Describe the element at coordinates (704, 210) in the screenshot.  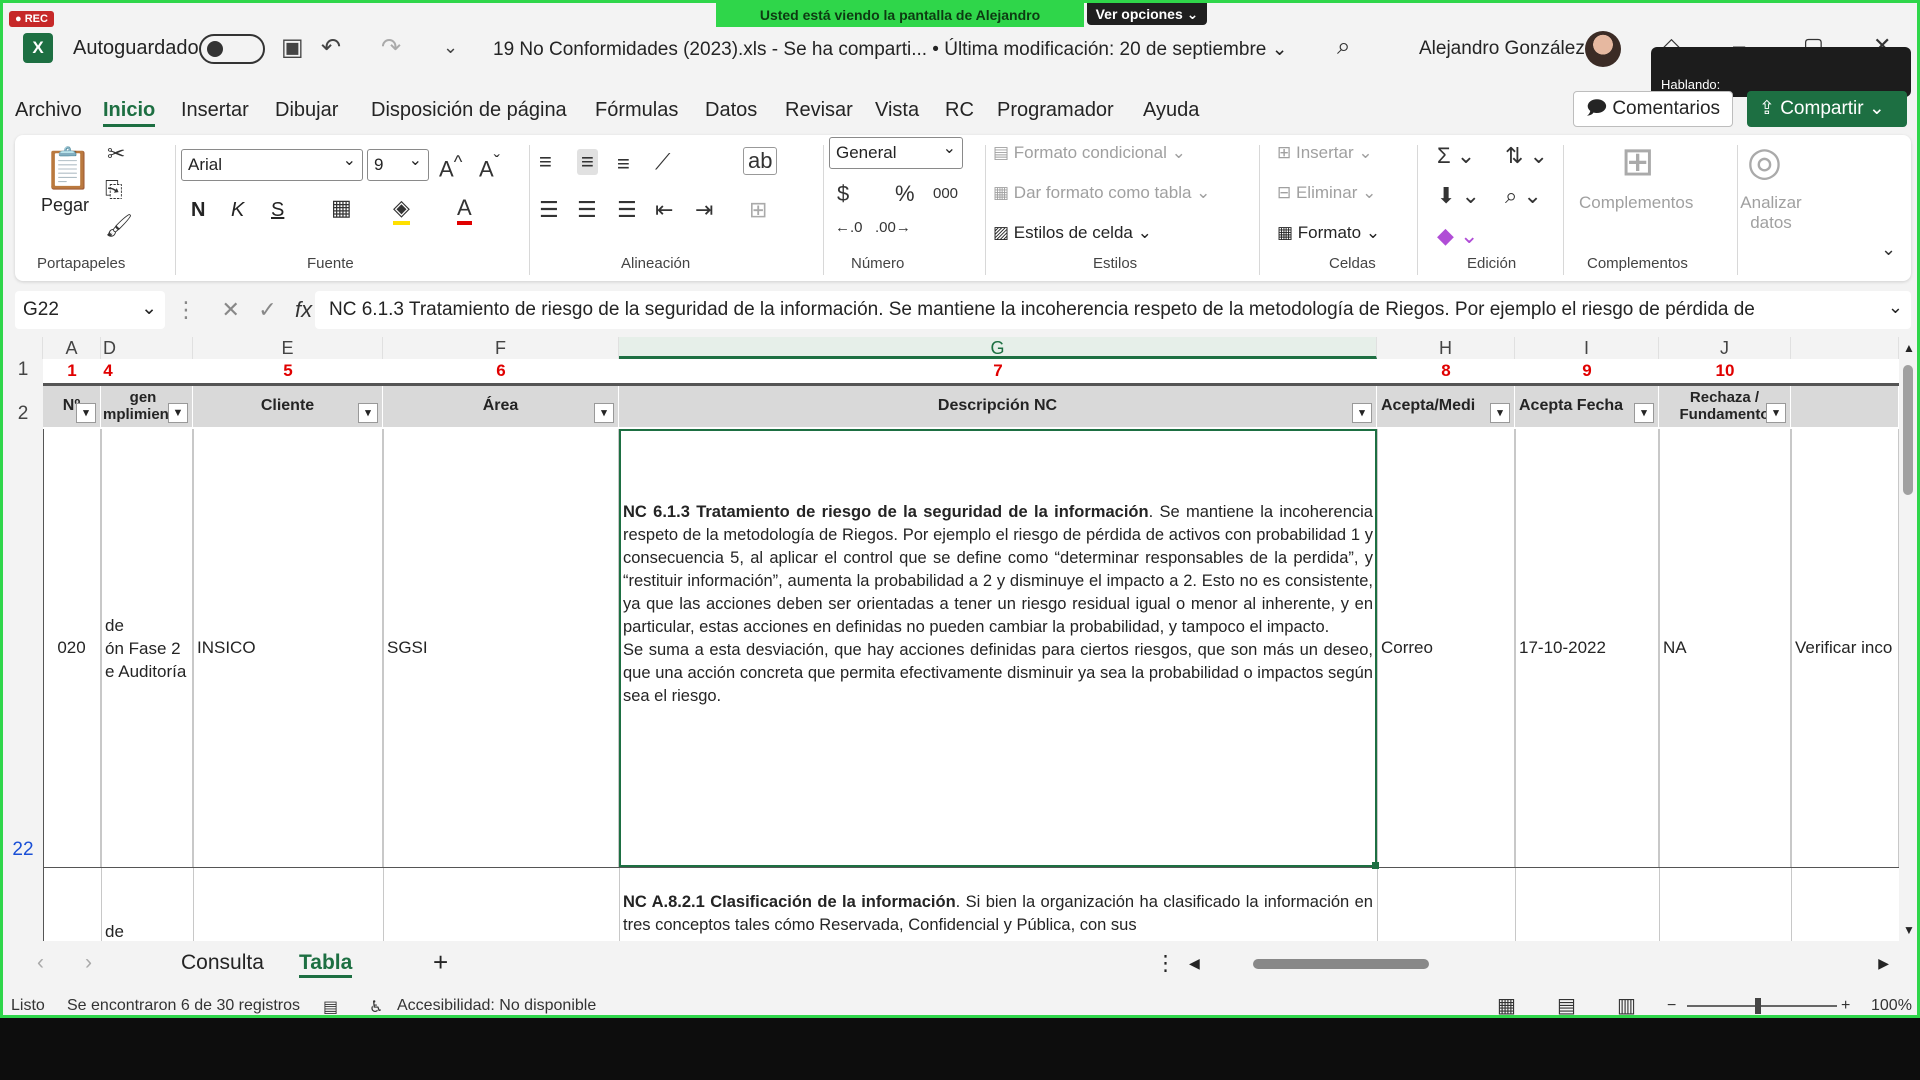
I see `increase-indent-icon: ⇥` at that location.